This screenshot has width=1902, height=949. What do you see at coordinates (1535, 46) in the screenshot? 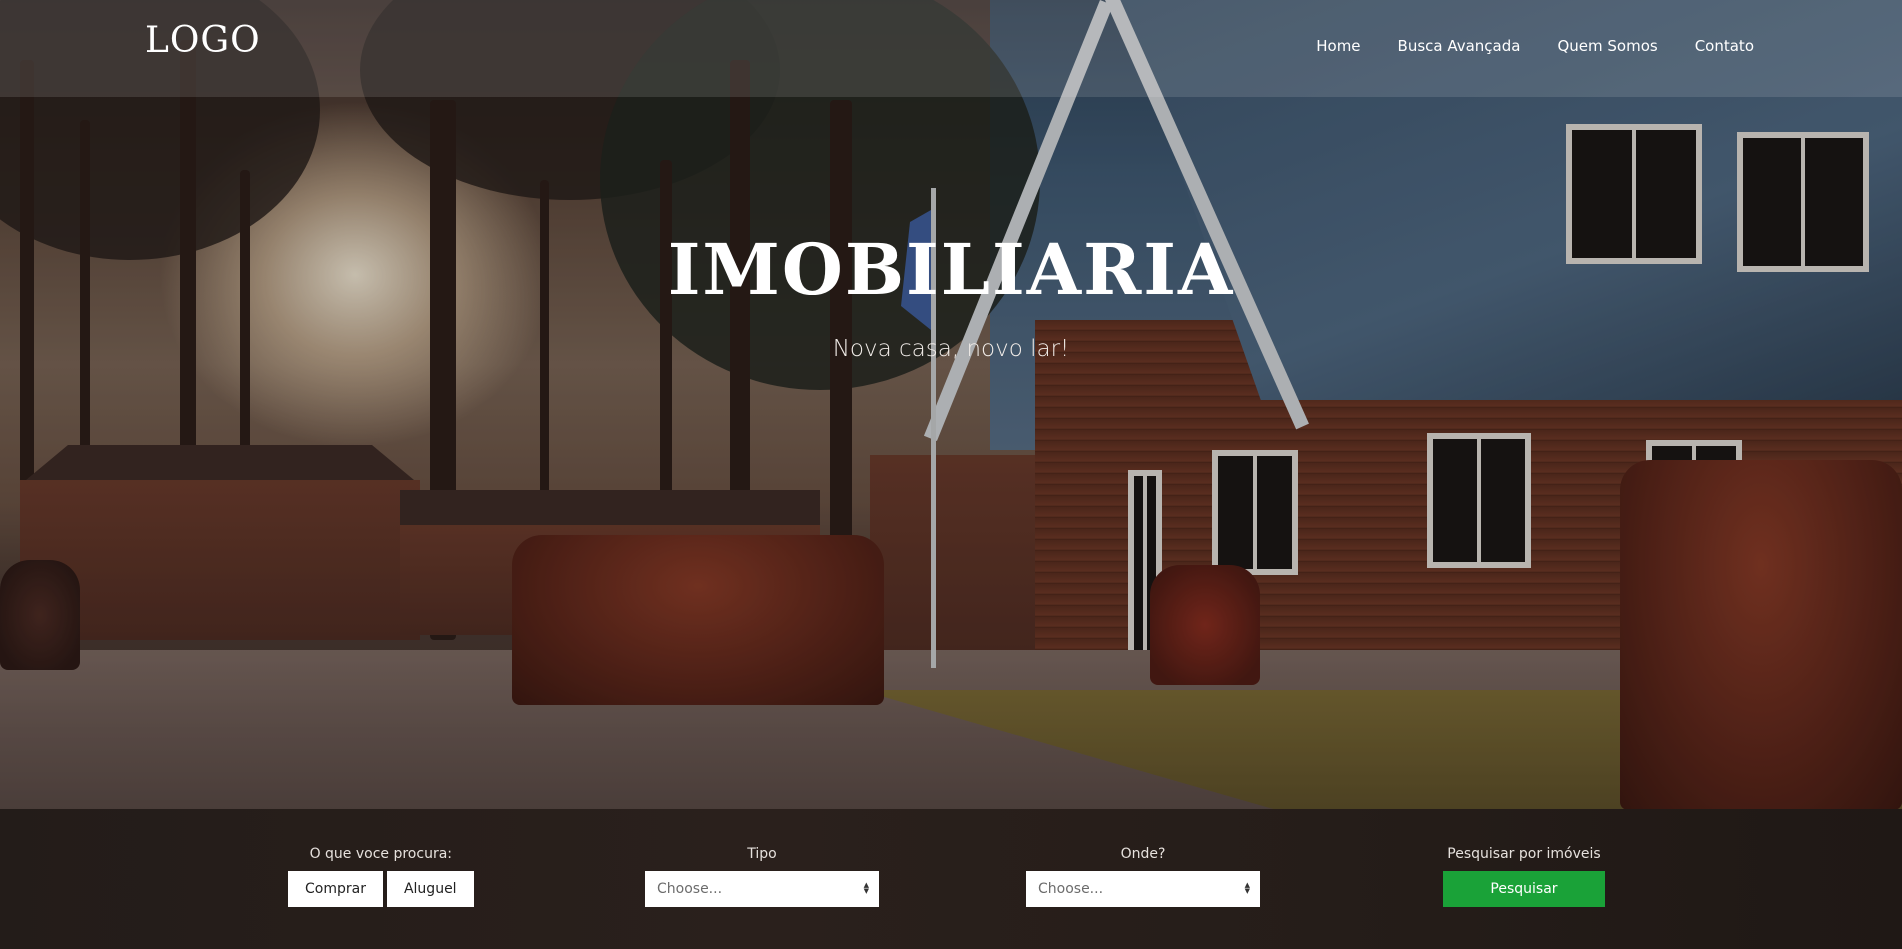
I see `nav-menu: Home Busca Avançada Quem Somos Contato` at bounding box center [1535, 46].